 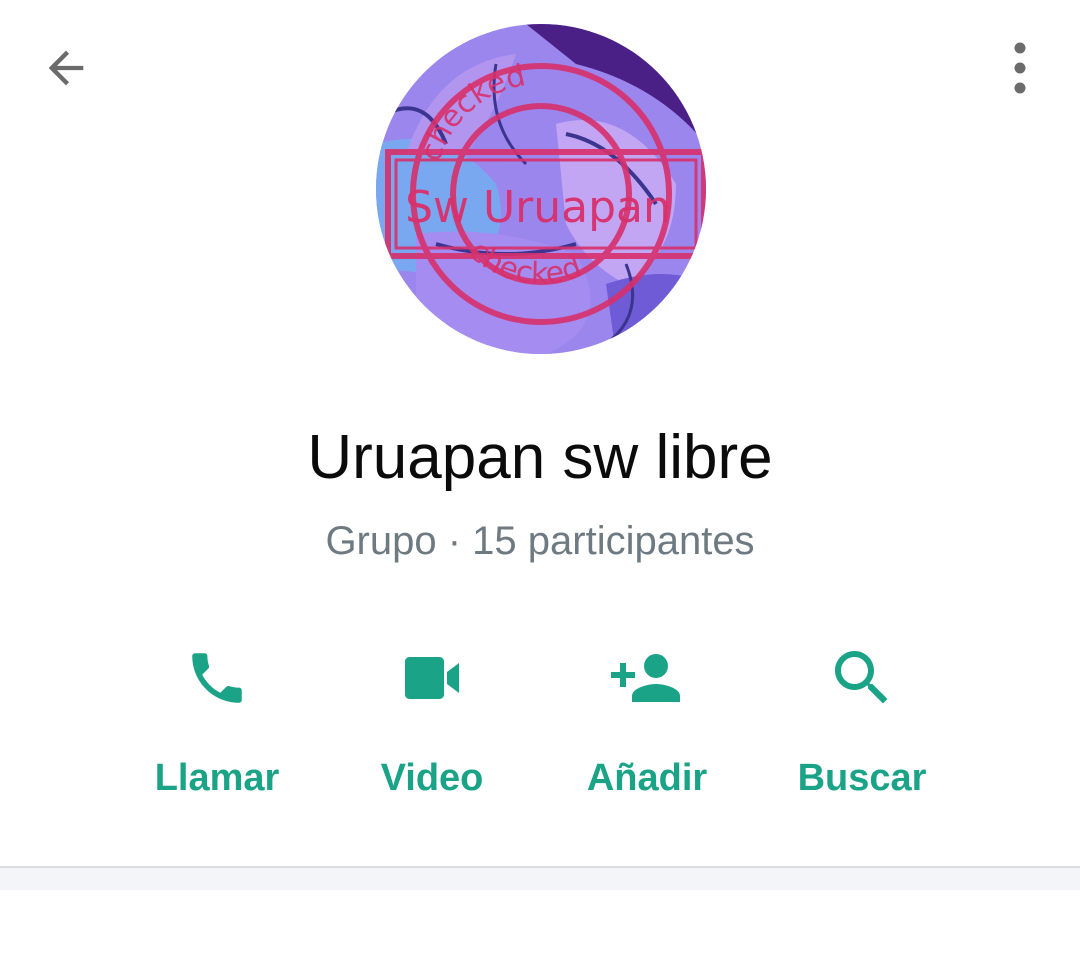 I want to click on call-label: Llamar, so click(x=217, y=778).